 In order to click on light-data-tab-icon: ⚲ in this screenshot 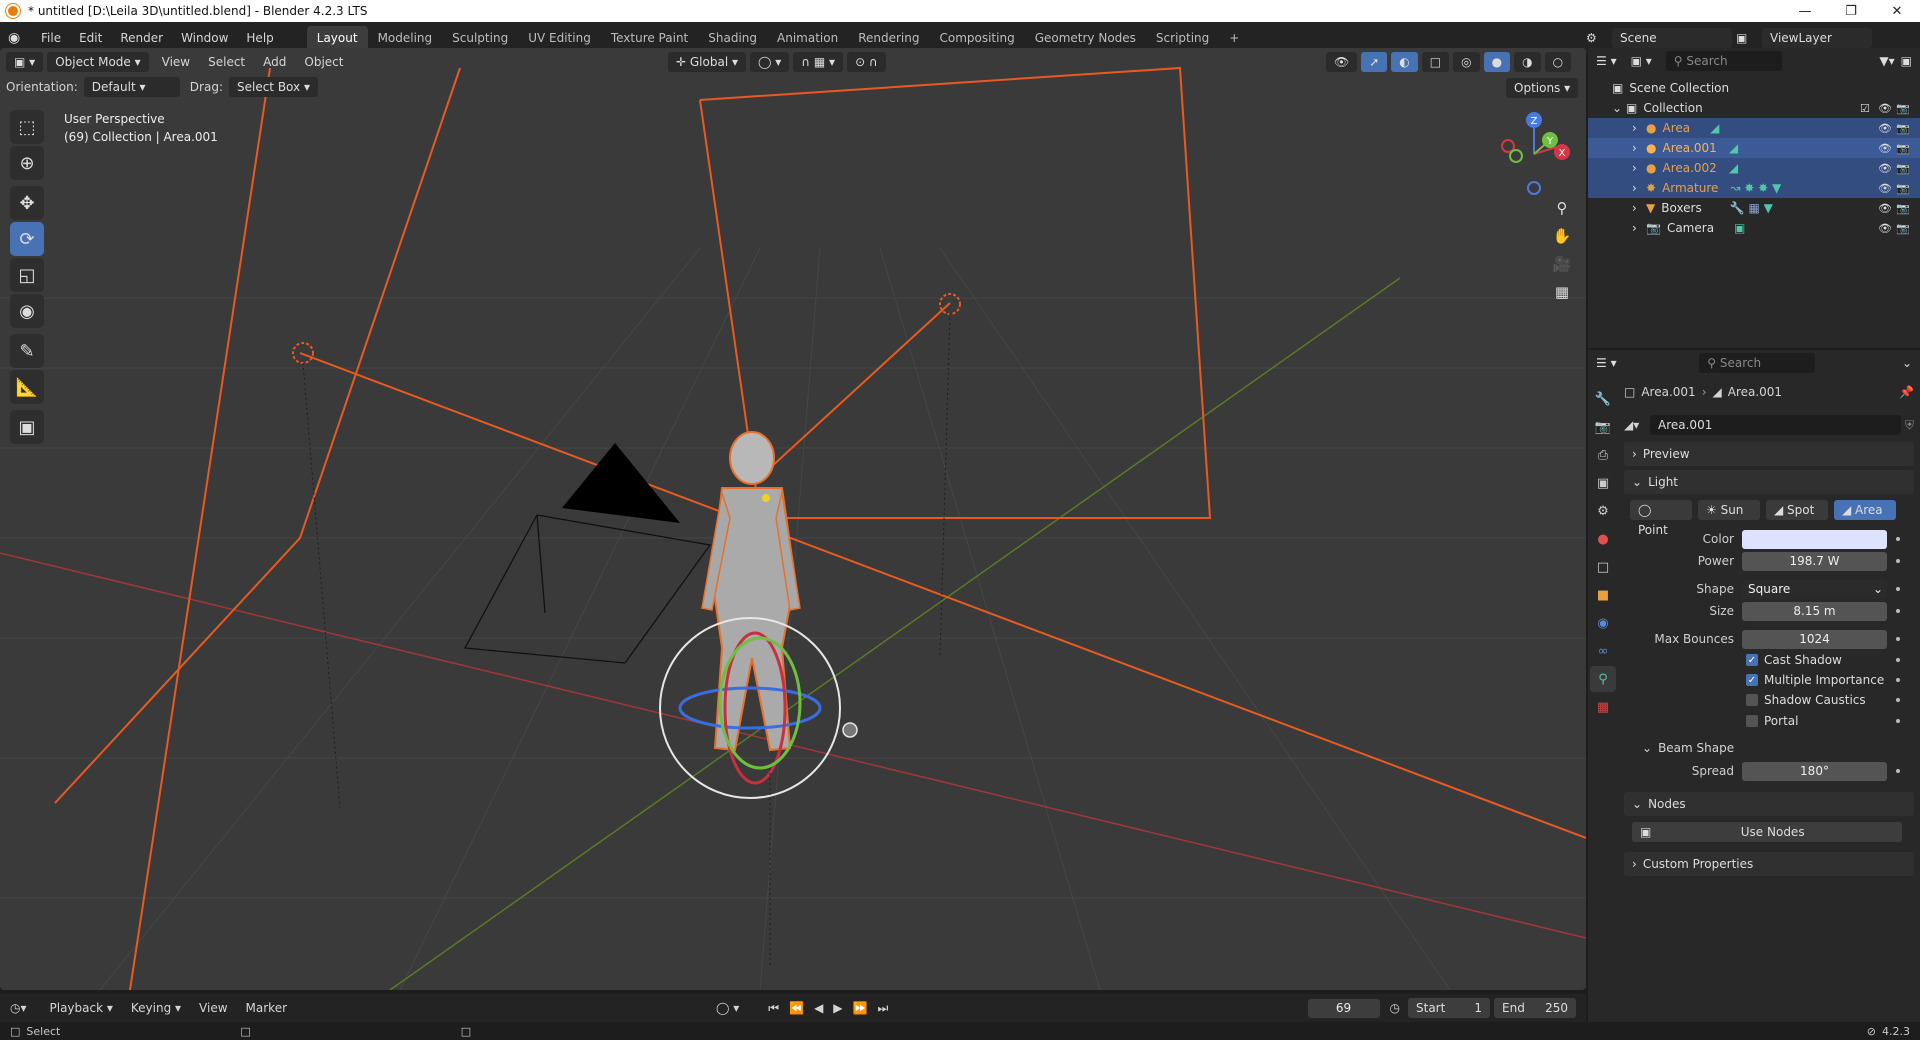, I will do `click(1603, 679)`.